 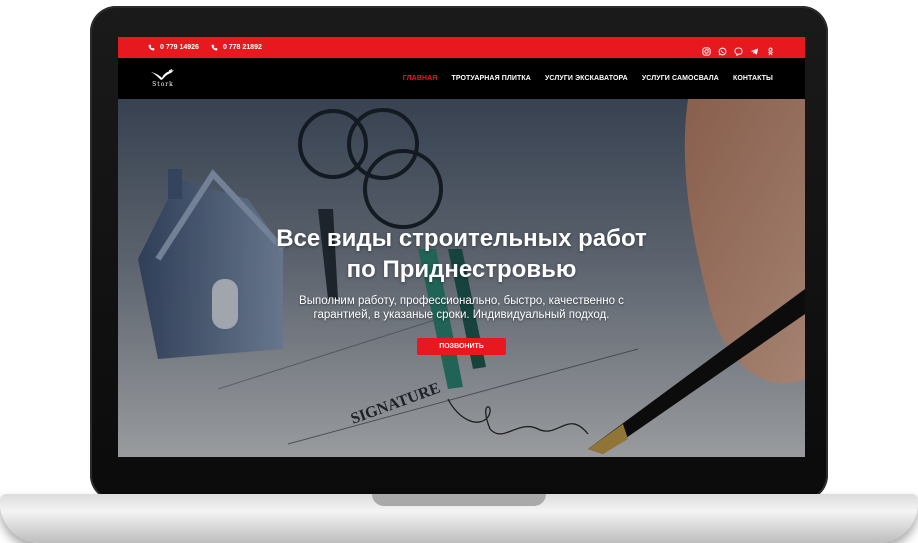 What do you see at coordinates (242, 47) in the screenshot?
I see `phone-number: 0 778 21892` at bounding box center [242, 47].